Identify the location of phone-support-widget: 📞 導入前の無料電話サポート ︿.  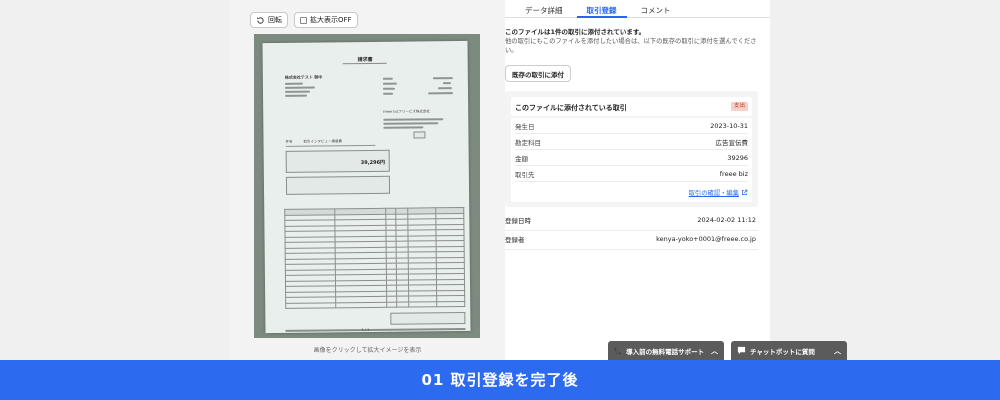
(666, 350).